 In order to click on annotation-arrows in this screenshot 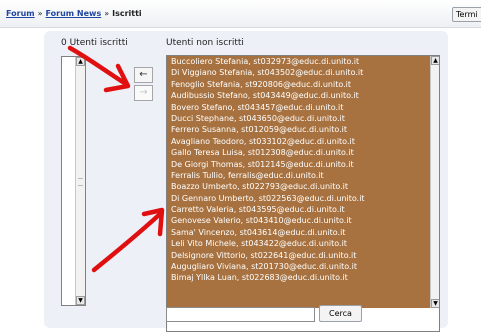, I will do `click(116, 159)`.